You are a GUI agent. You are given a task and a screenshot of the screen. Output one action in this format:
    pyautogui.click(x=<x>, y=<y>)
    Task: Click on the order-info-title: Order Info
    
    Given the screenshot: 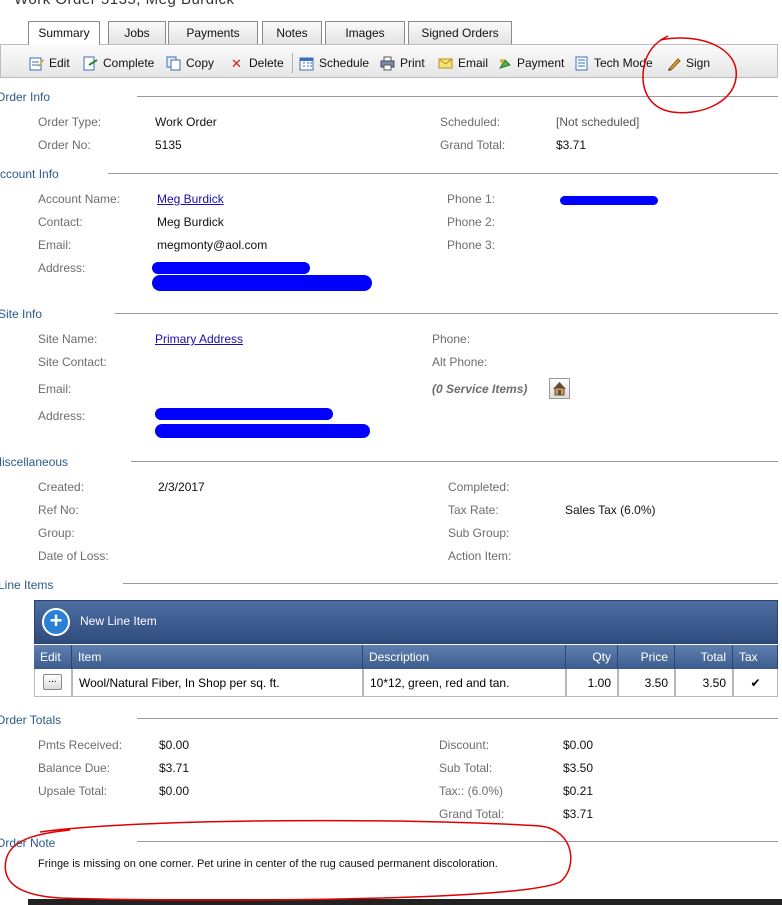 What is the action you would take?
    pyautogui.click(x=25, y=97)
    